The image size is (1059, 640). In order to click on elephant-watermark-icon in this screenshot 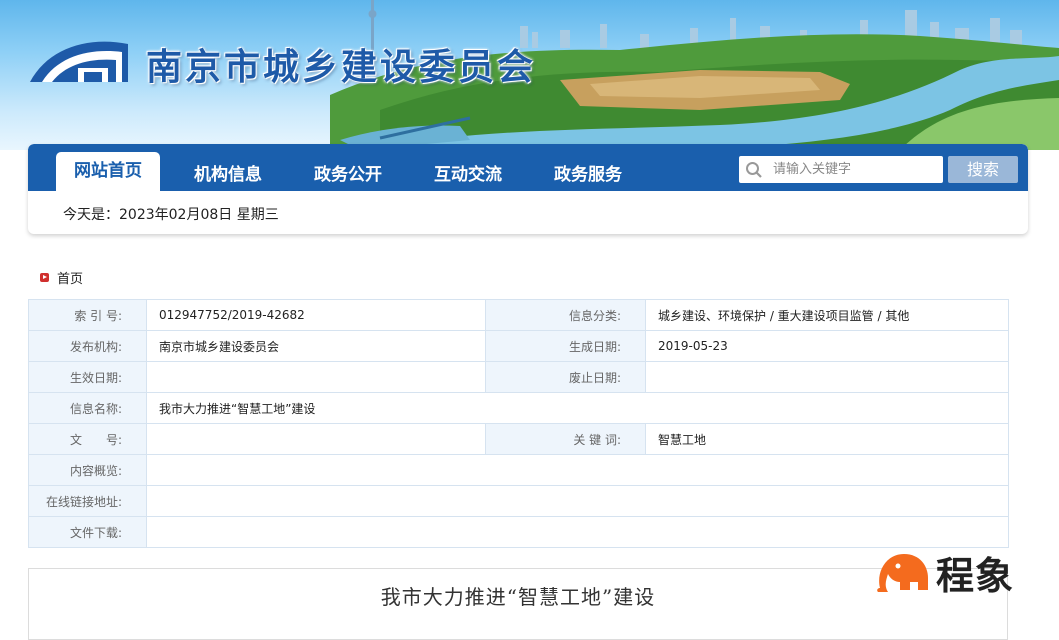, I will do `click(902, 573)`.